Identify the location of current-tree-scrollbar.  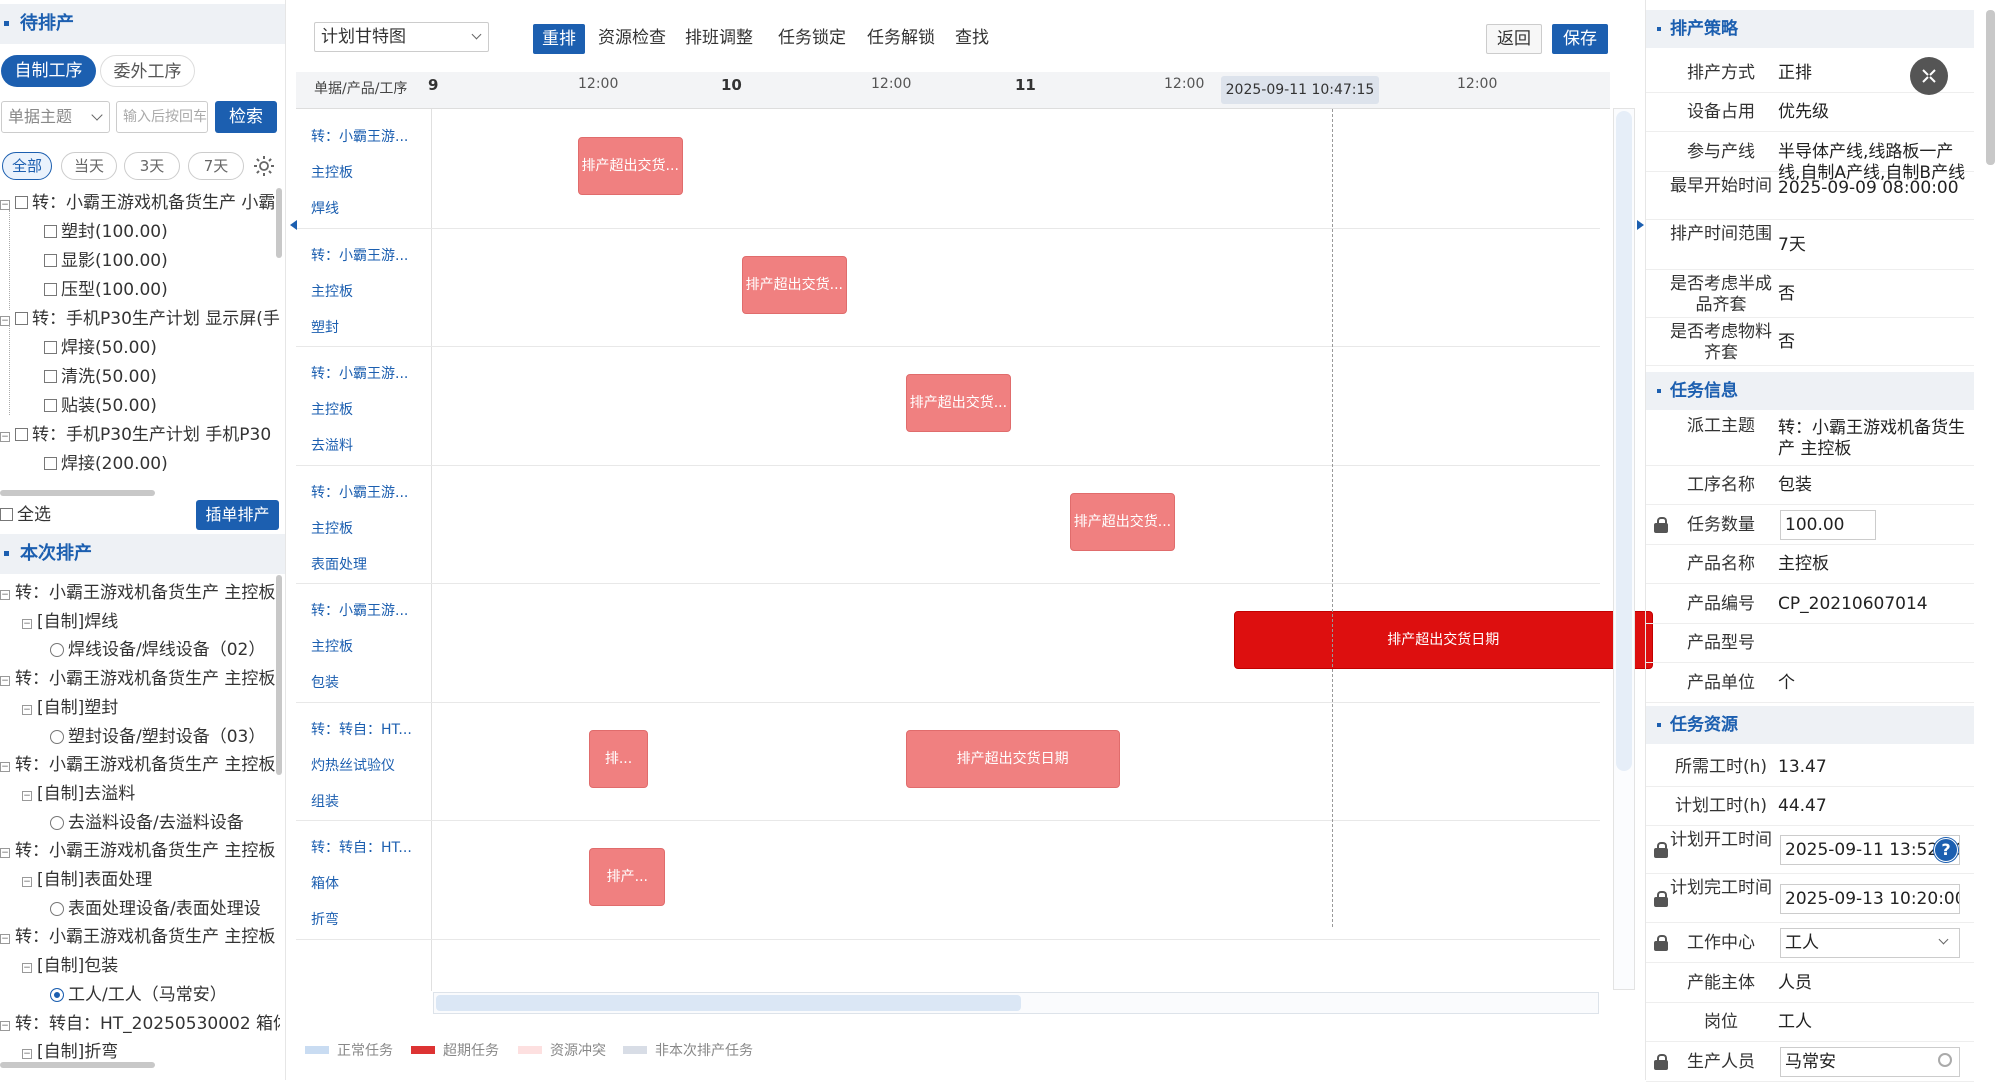
(279, 675).